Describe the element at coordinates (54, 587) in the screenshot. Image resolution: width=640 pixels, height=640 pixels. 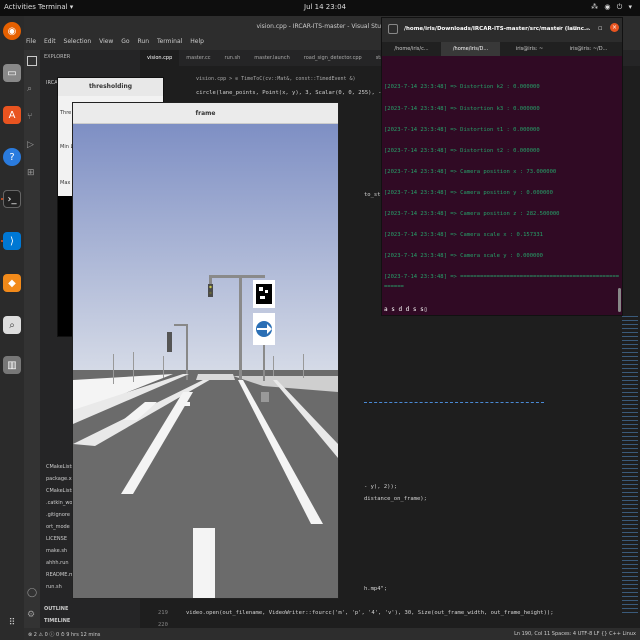
I see `file-item: run.sh` at that location.